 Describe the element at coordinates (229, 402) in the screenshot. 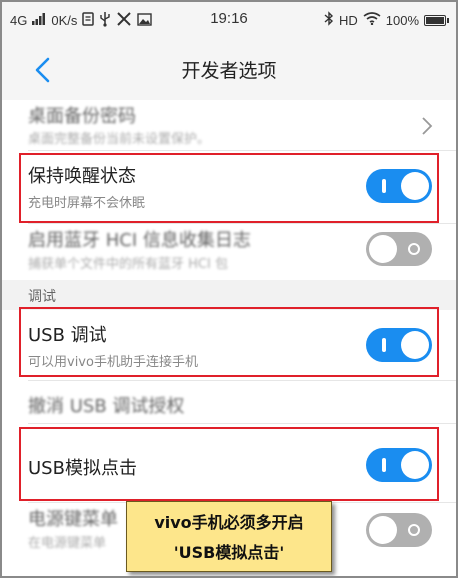

I see `revoke-usb-auth-row: 撤消 USB 调试授权` at that location.